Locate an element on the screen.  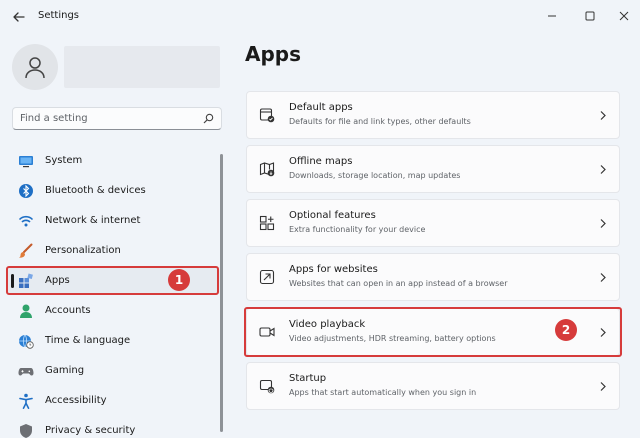
gamepad-icon is located at coordinates (26, 372).